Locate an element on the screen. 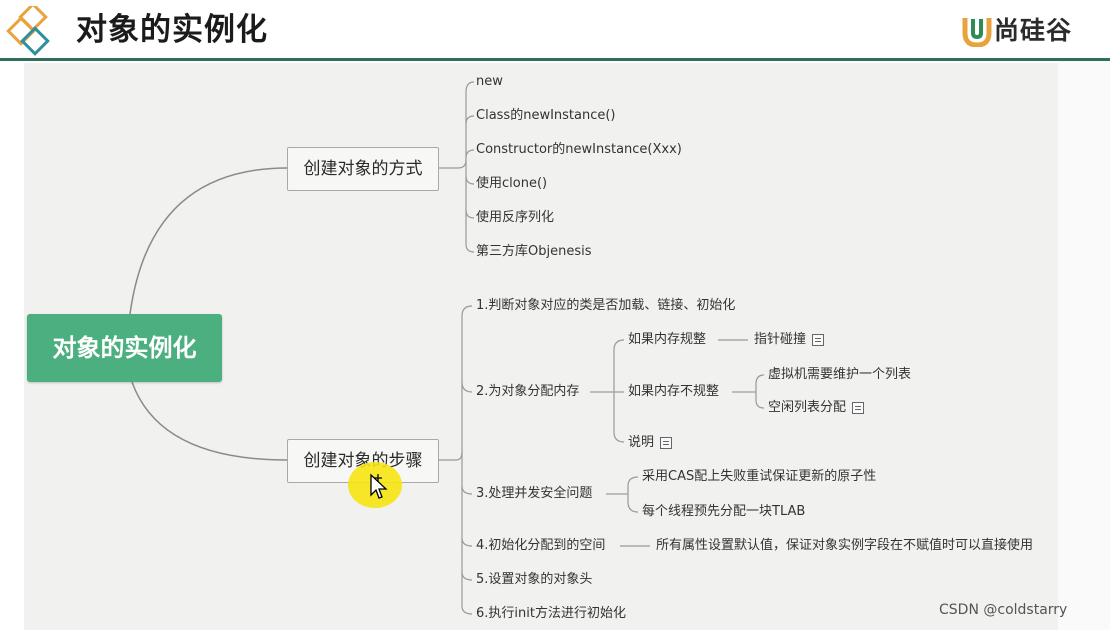 The image size is (1110, 630). free-list-allocation: 空闲列表分配 is located at coordinates (816, 408).